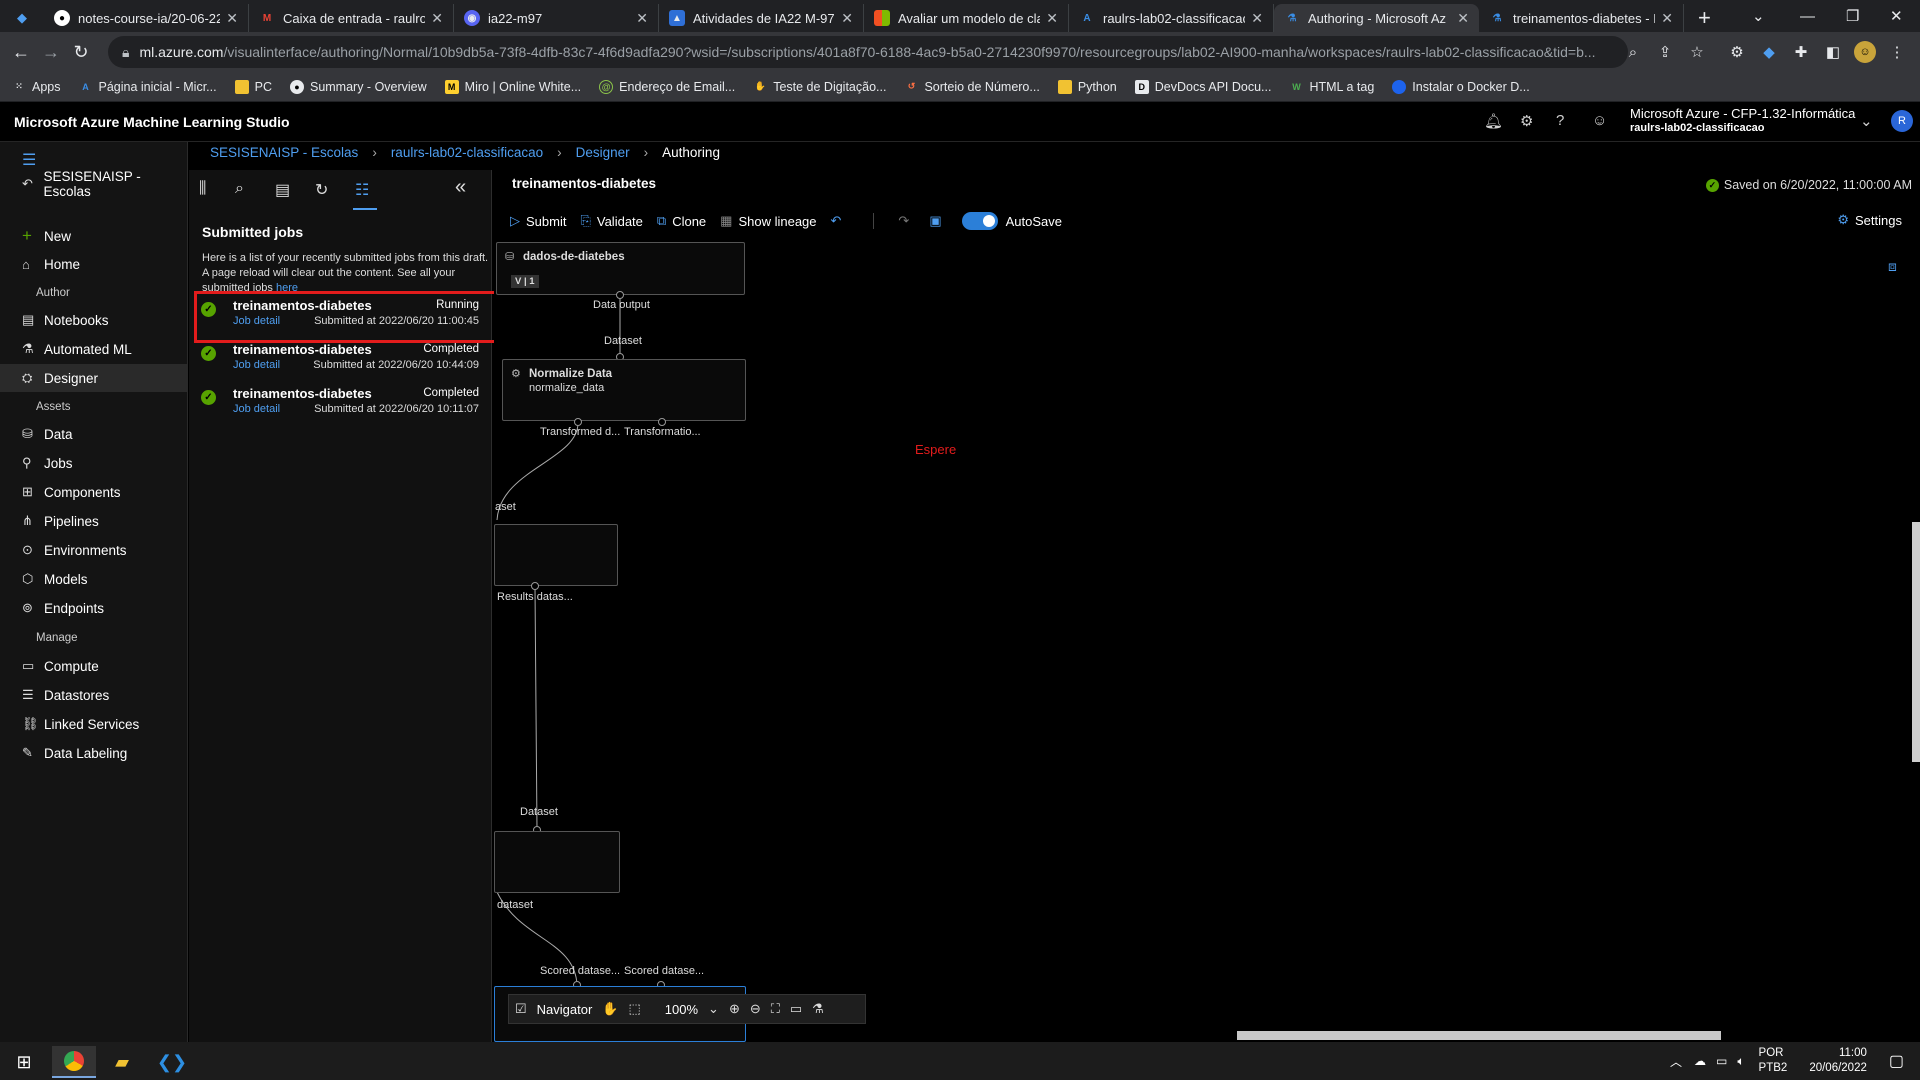 The width and height of the screenshot is (1920, 1080). What do you see at coordinates (610, 1009) in the screenshot?
I see `pan-hand-icon: ✋` at bounding box center [610, 1009].